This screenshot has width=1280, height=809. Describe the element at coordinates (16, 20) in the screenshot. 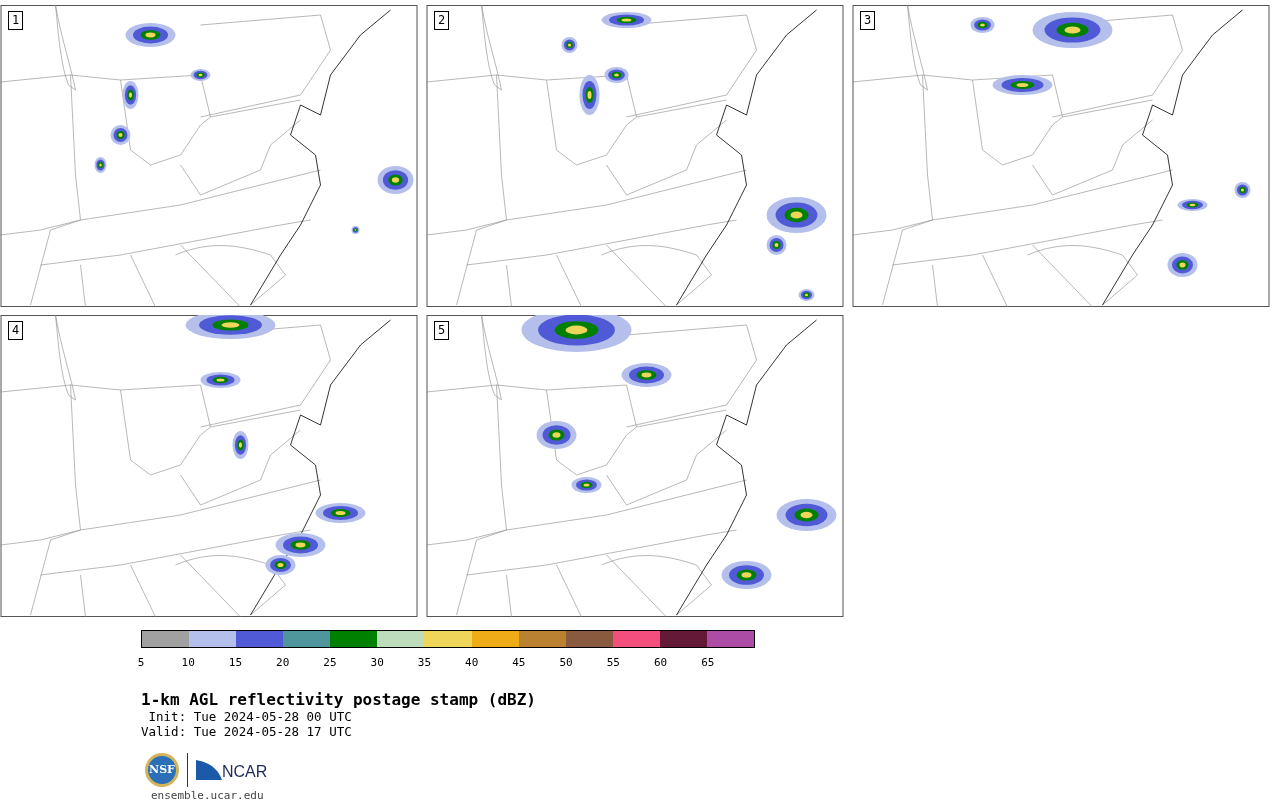

I see `panel-number: 1` at that location.